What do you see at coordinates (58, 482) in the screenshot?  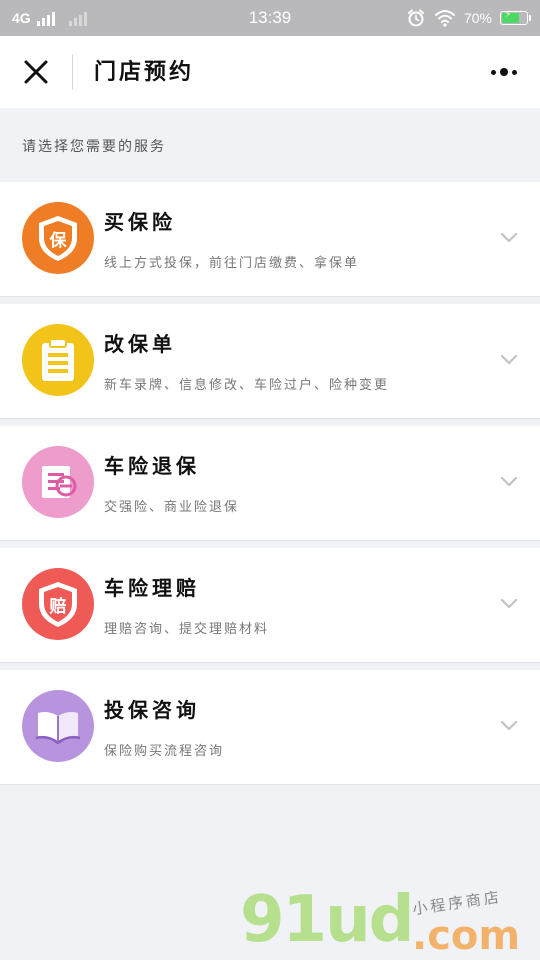 I see `refund-document-icon` at bounding box center [58, 482].